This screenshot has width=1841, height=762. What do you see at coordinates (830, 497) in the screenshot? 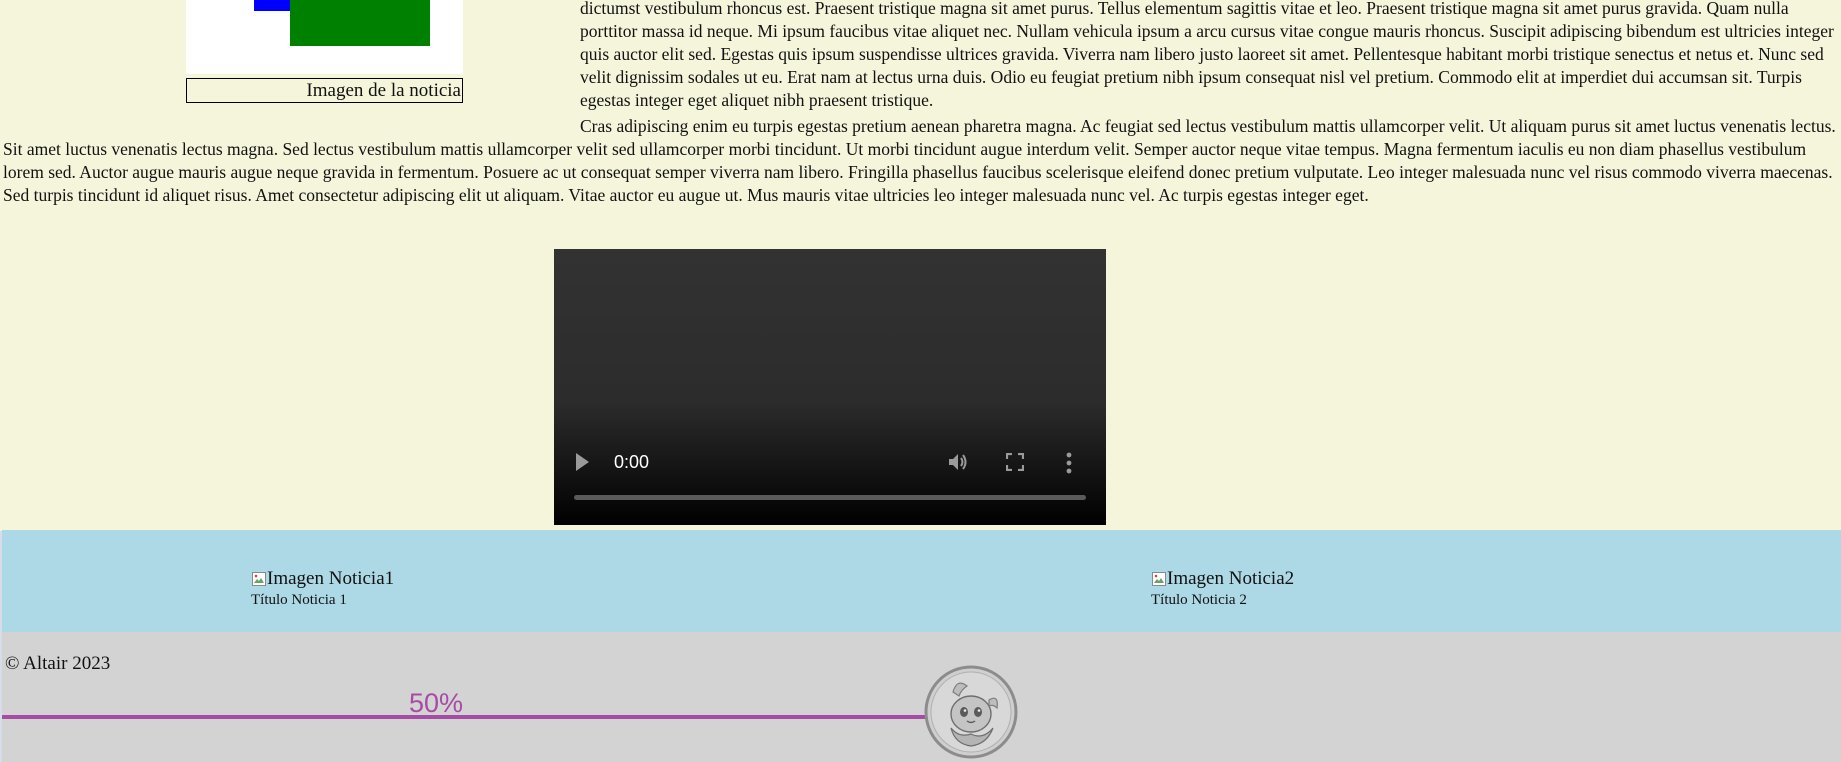
I see `video-progress-bar` at bounding box center [830, 497].